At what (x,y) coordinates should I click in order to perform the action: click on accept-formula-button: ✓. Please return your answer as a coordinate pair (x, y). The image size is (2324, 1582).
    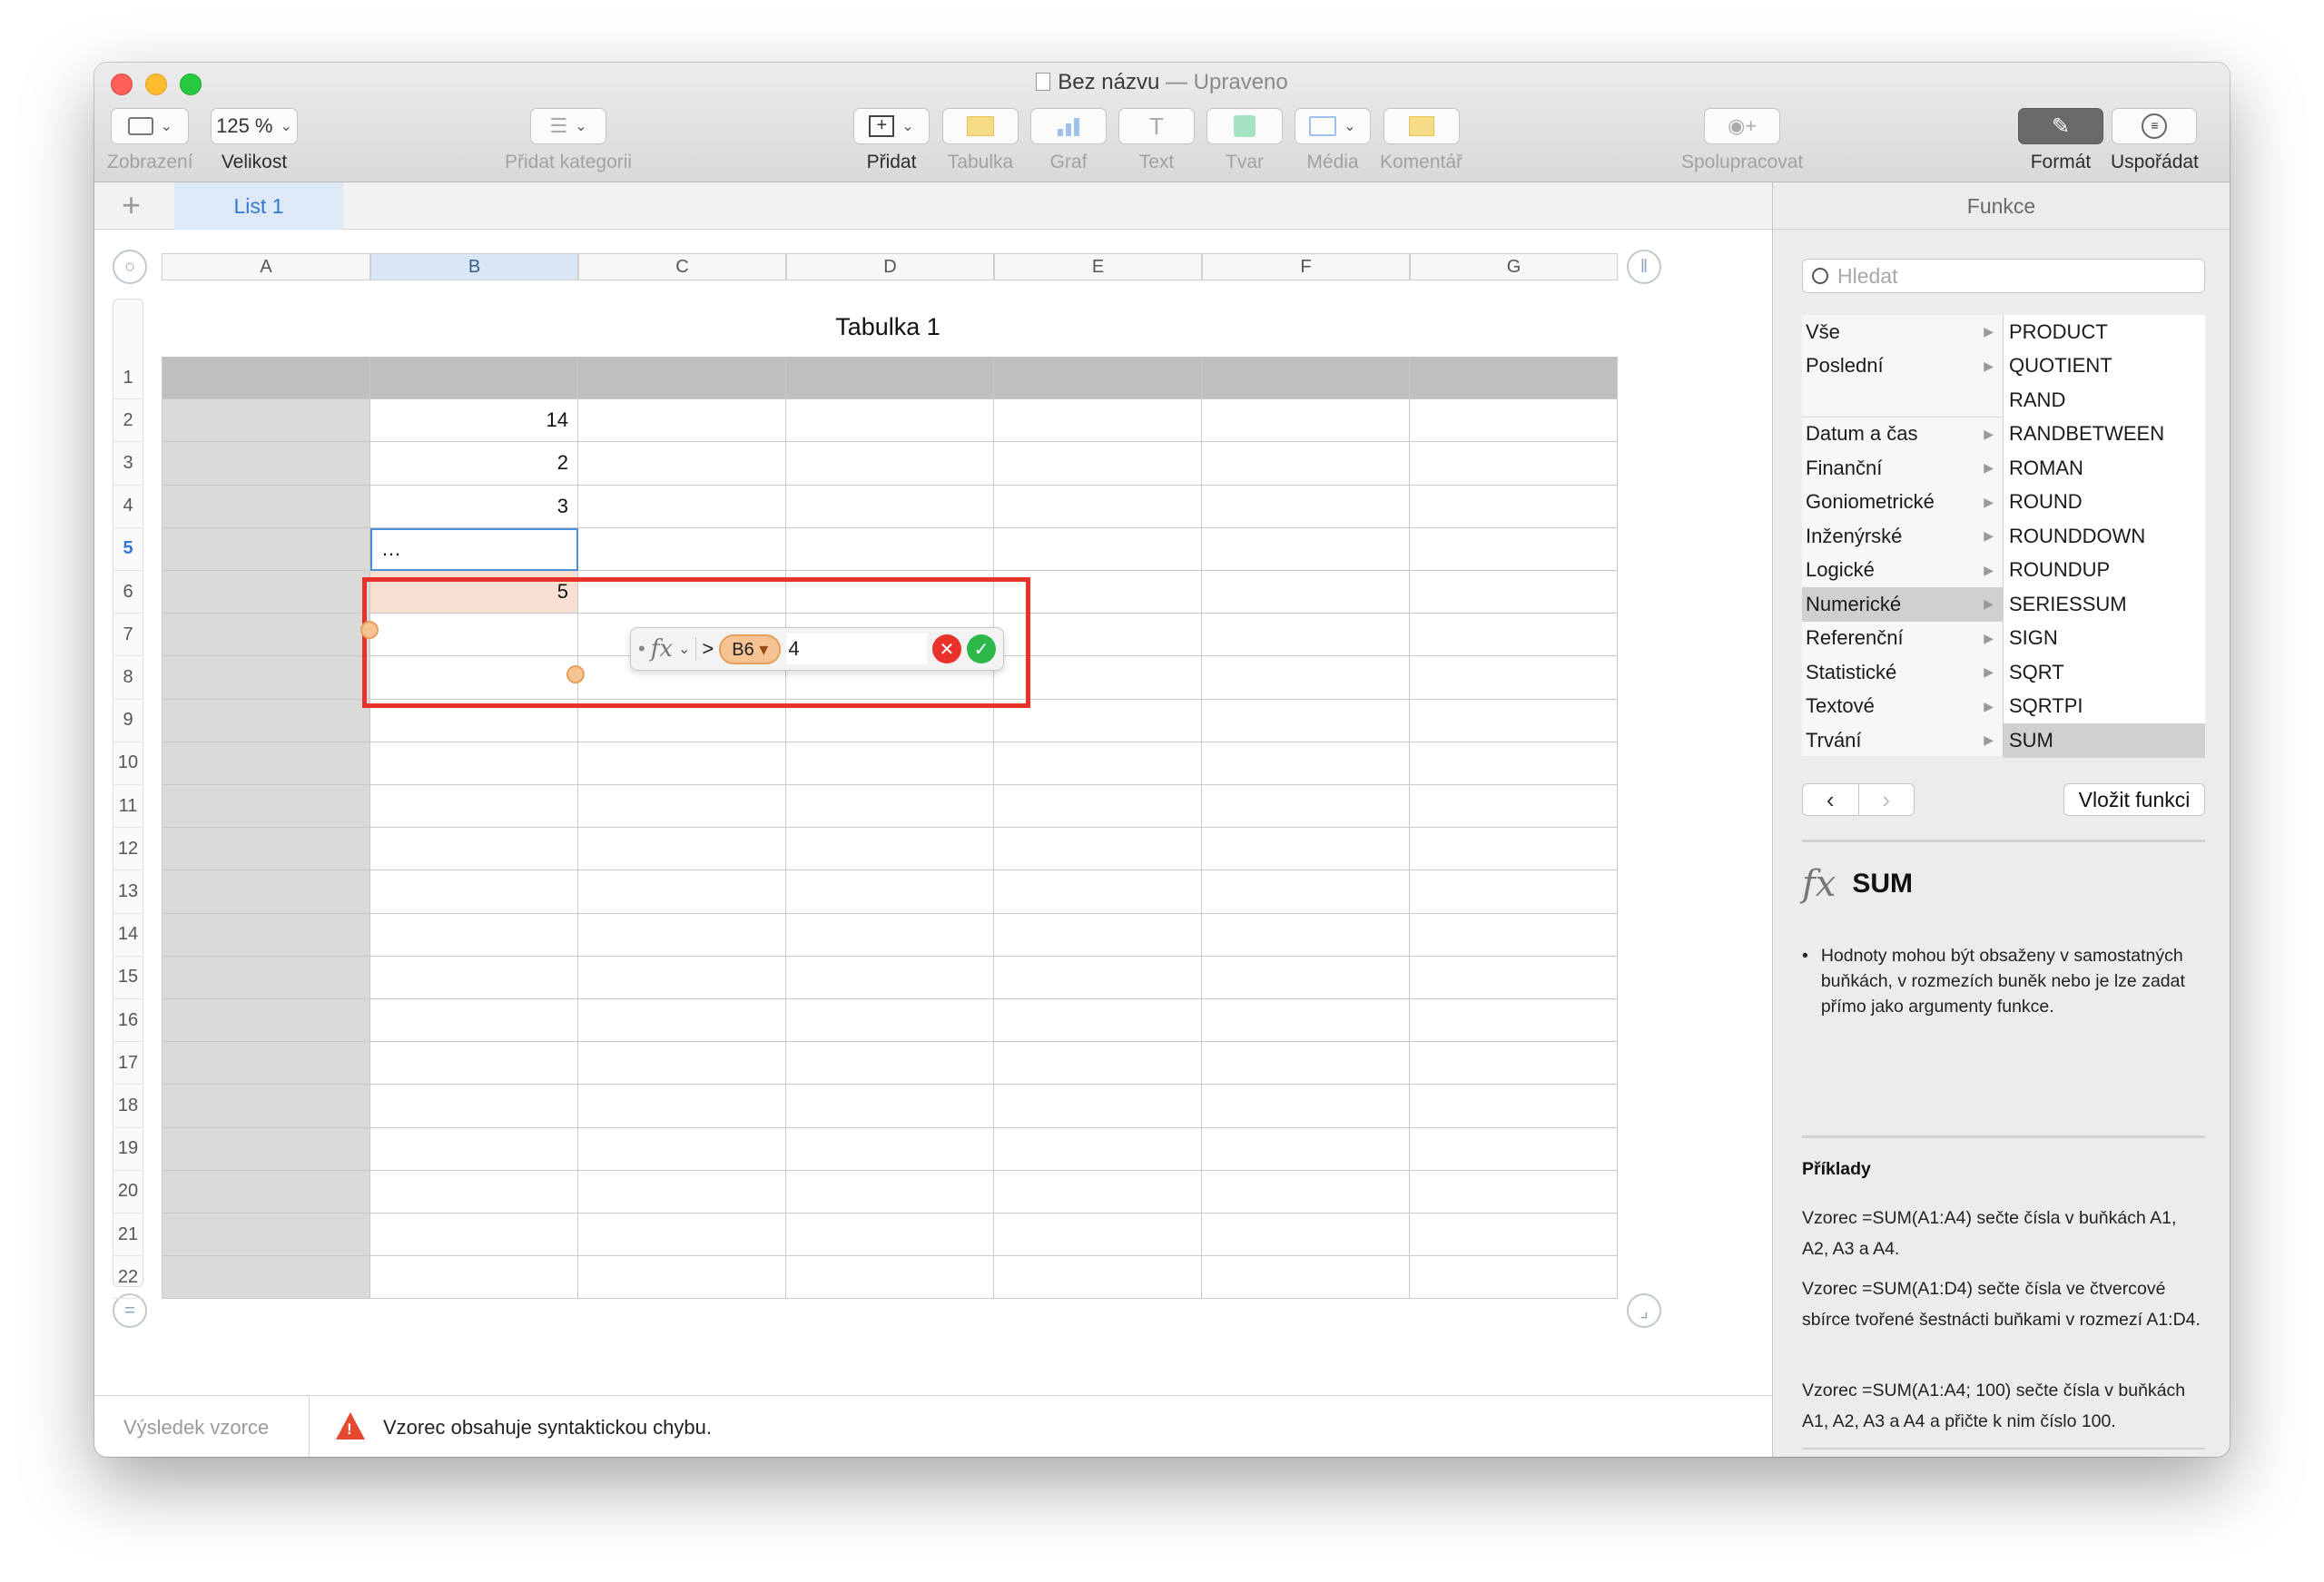
    Looking at the image, I should click on (981, 648).